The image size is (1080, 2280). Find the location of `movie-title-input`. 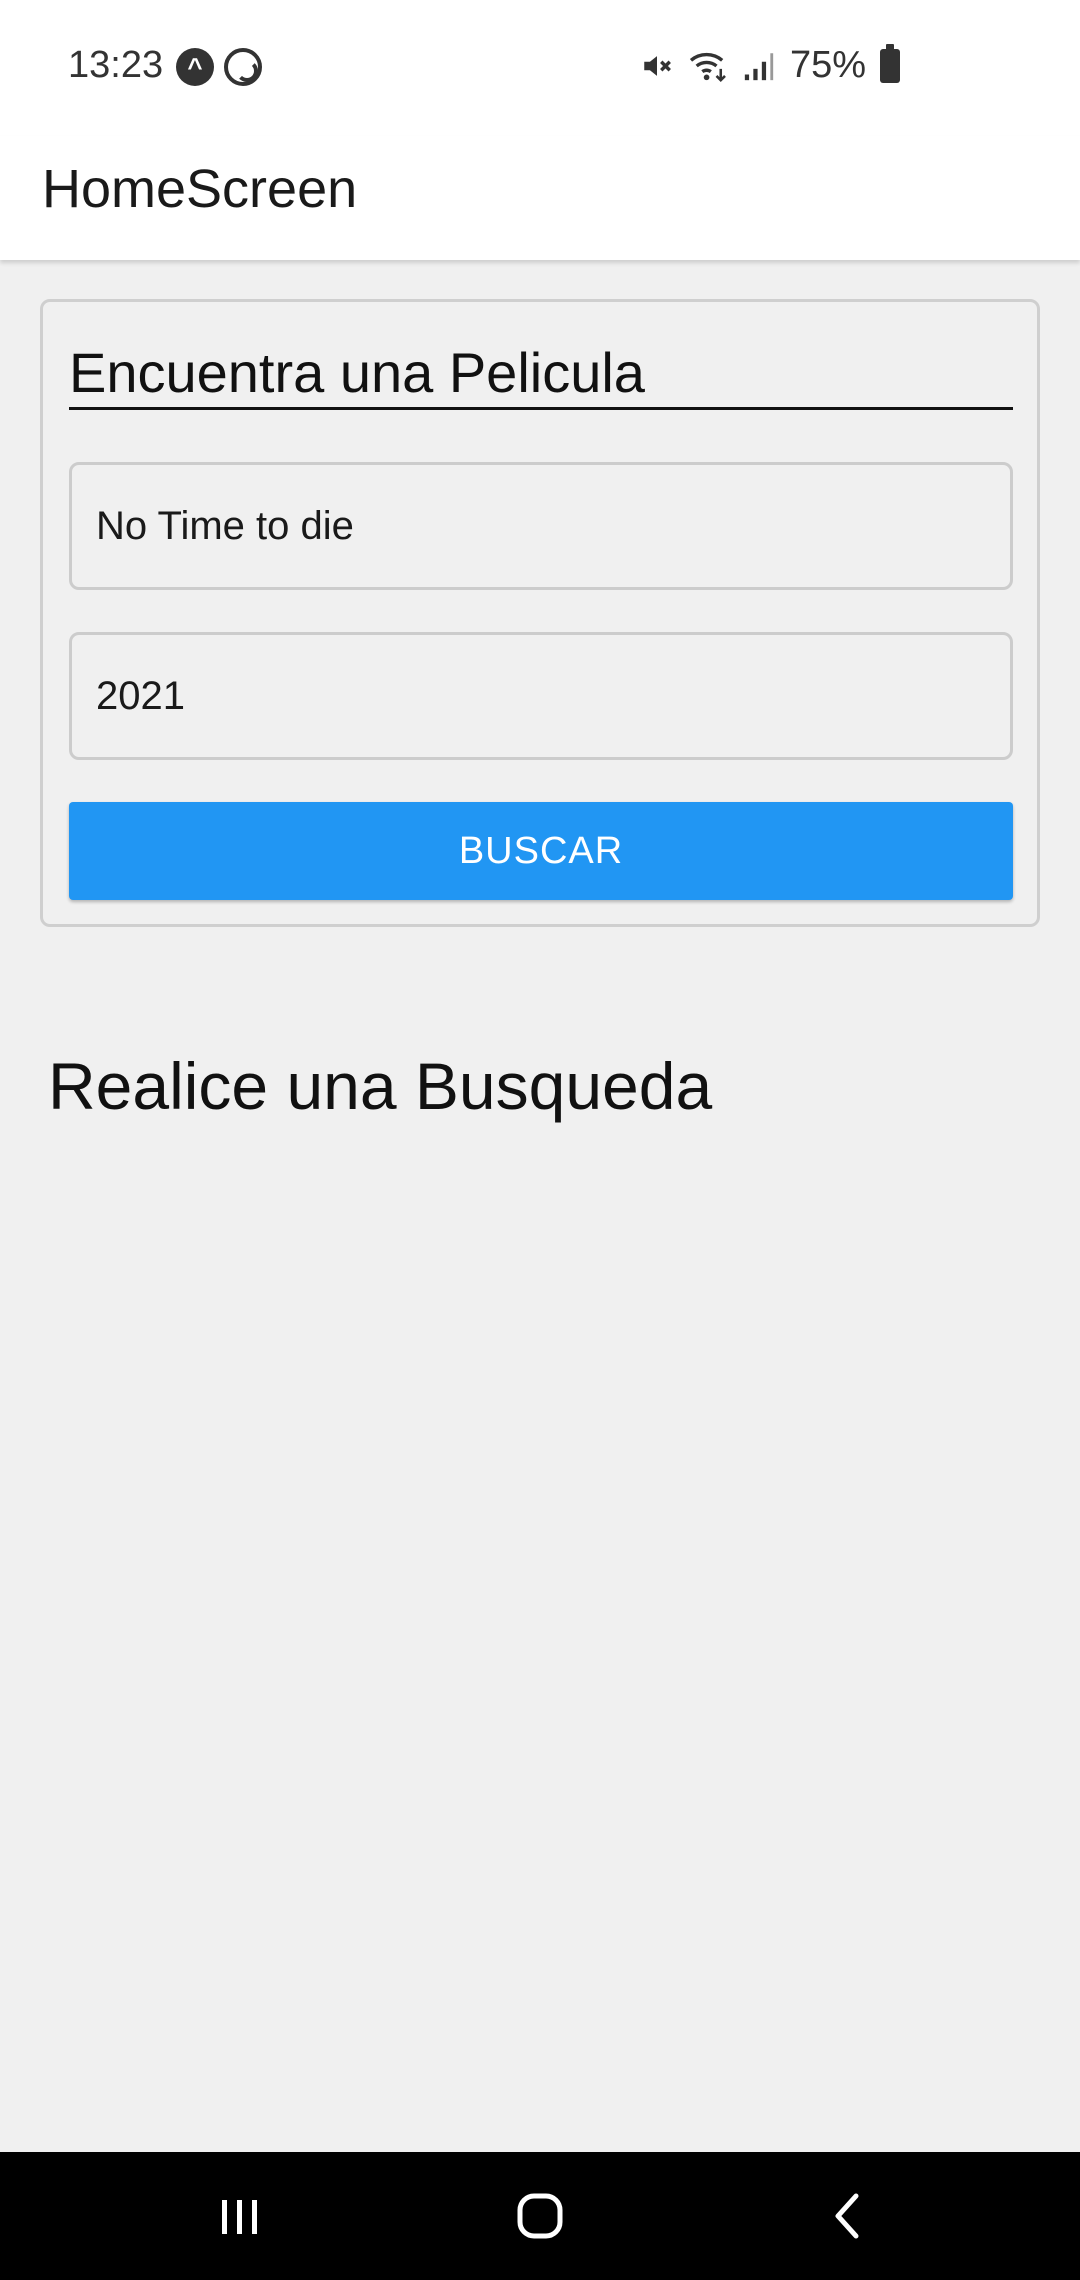

movie-title-input is located at coordinates (541, 526).